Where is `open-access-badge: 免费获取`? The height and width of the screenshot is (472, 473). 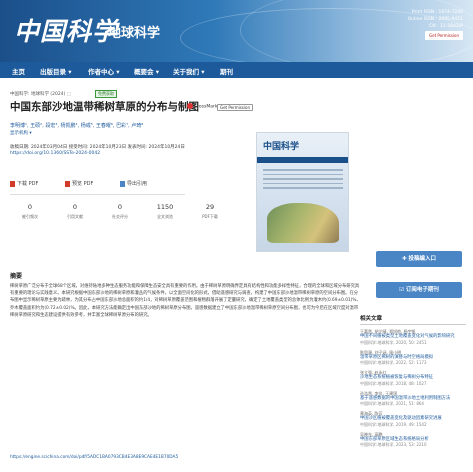
open-access-badge: 免费获取 is located at coordinates (106, 94).